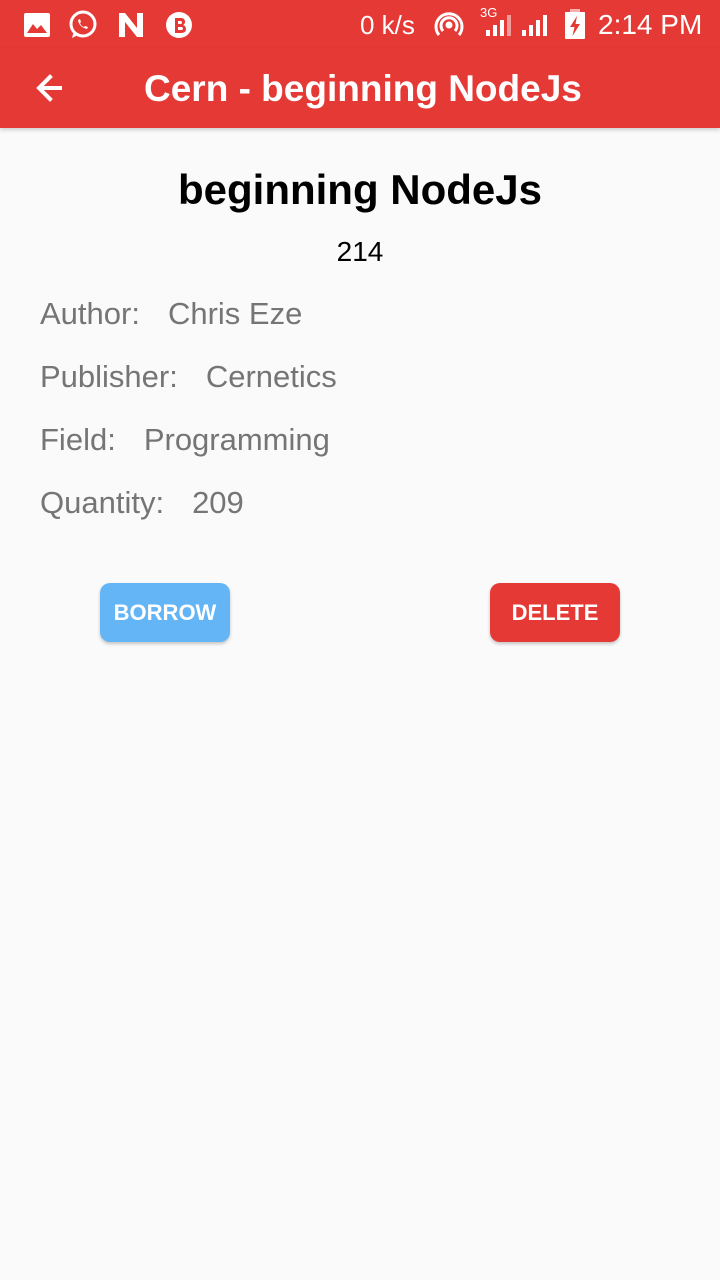  What do you see at coordinates (449, 24) in the screenshot?
I see `hotspot-icon` at bounding box center [449, 24].